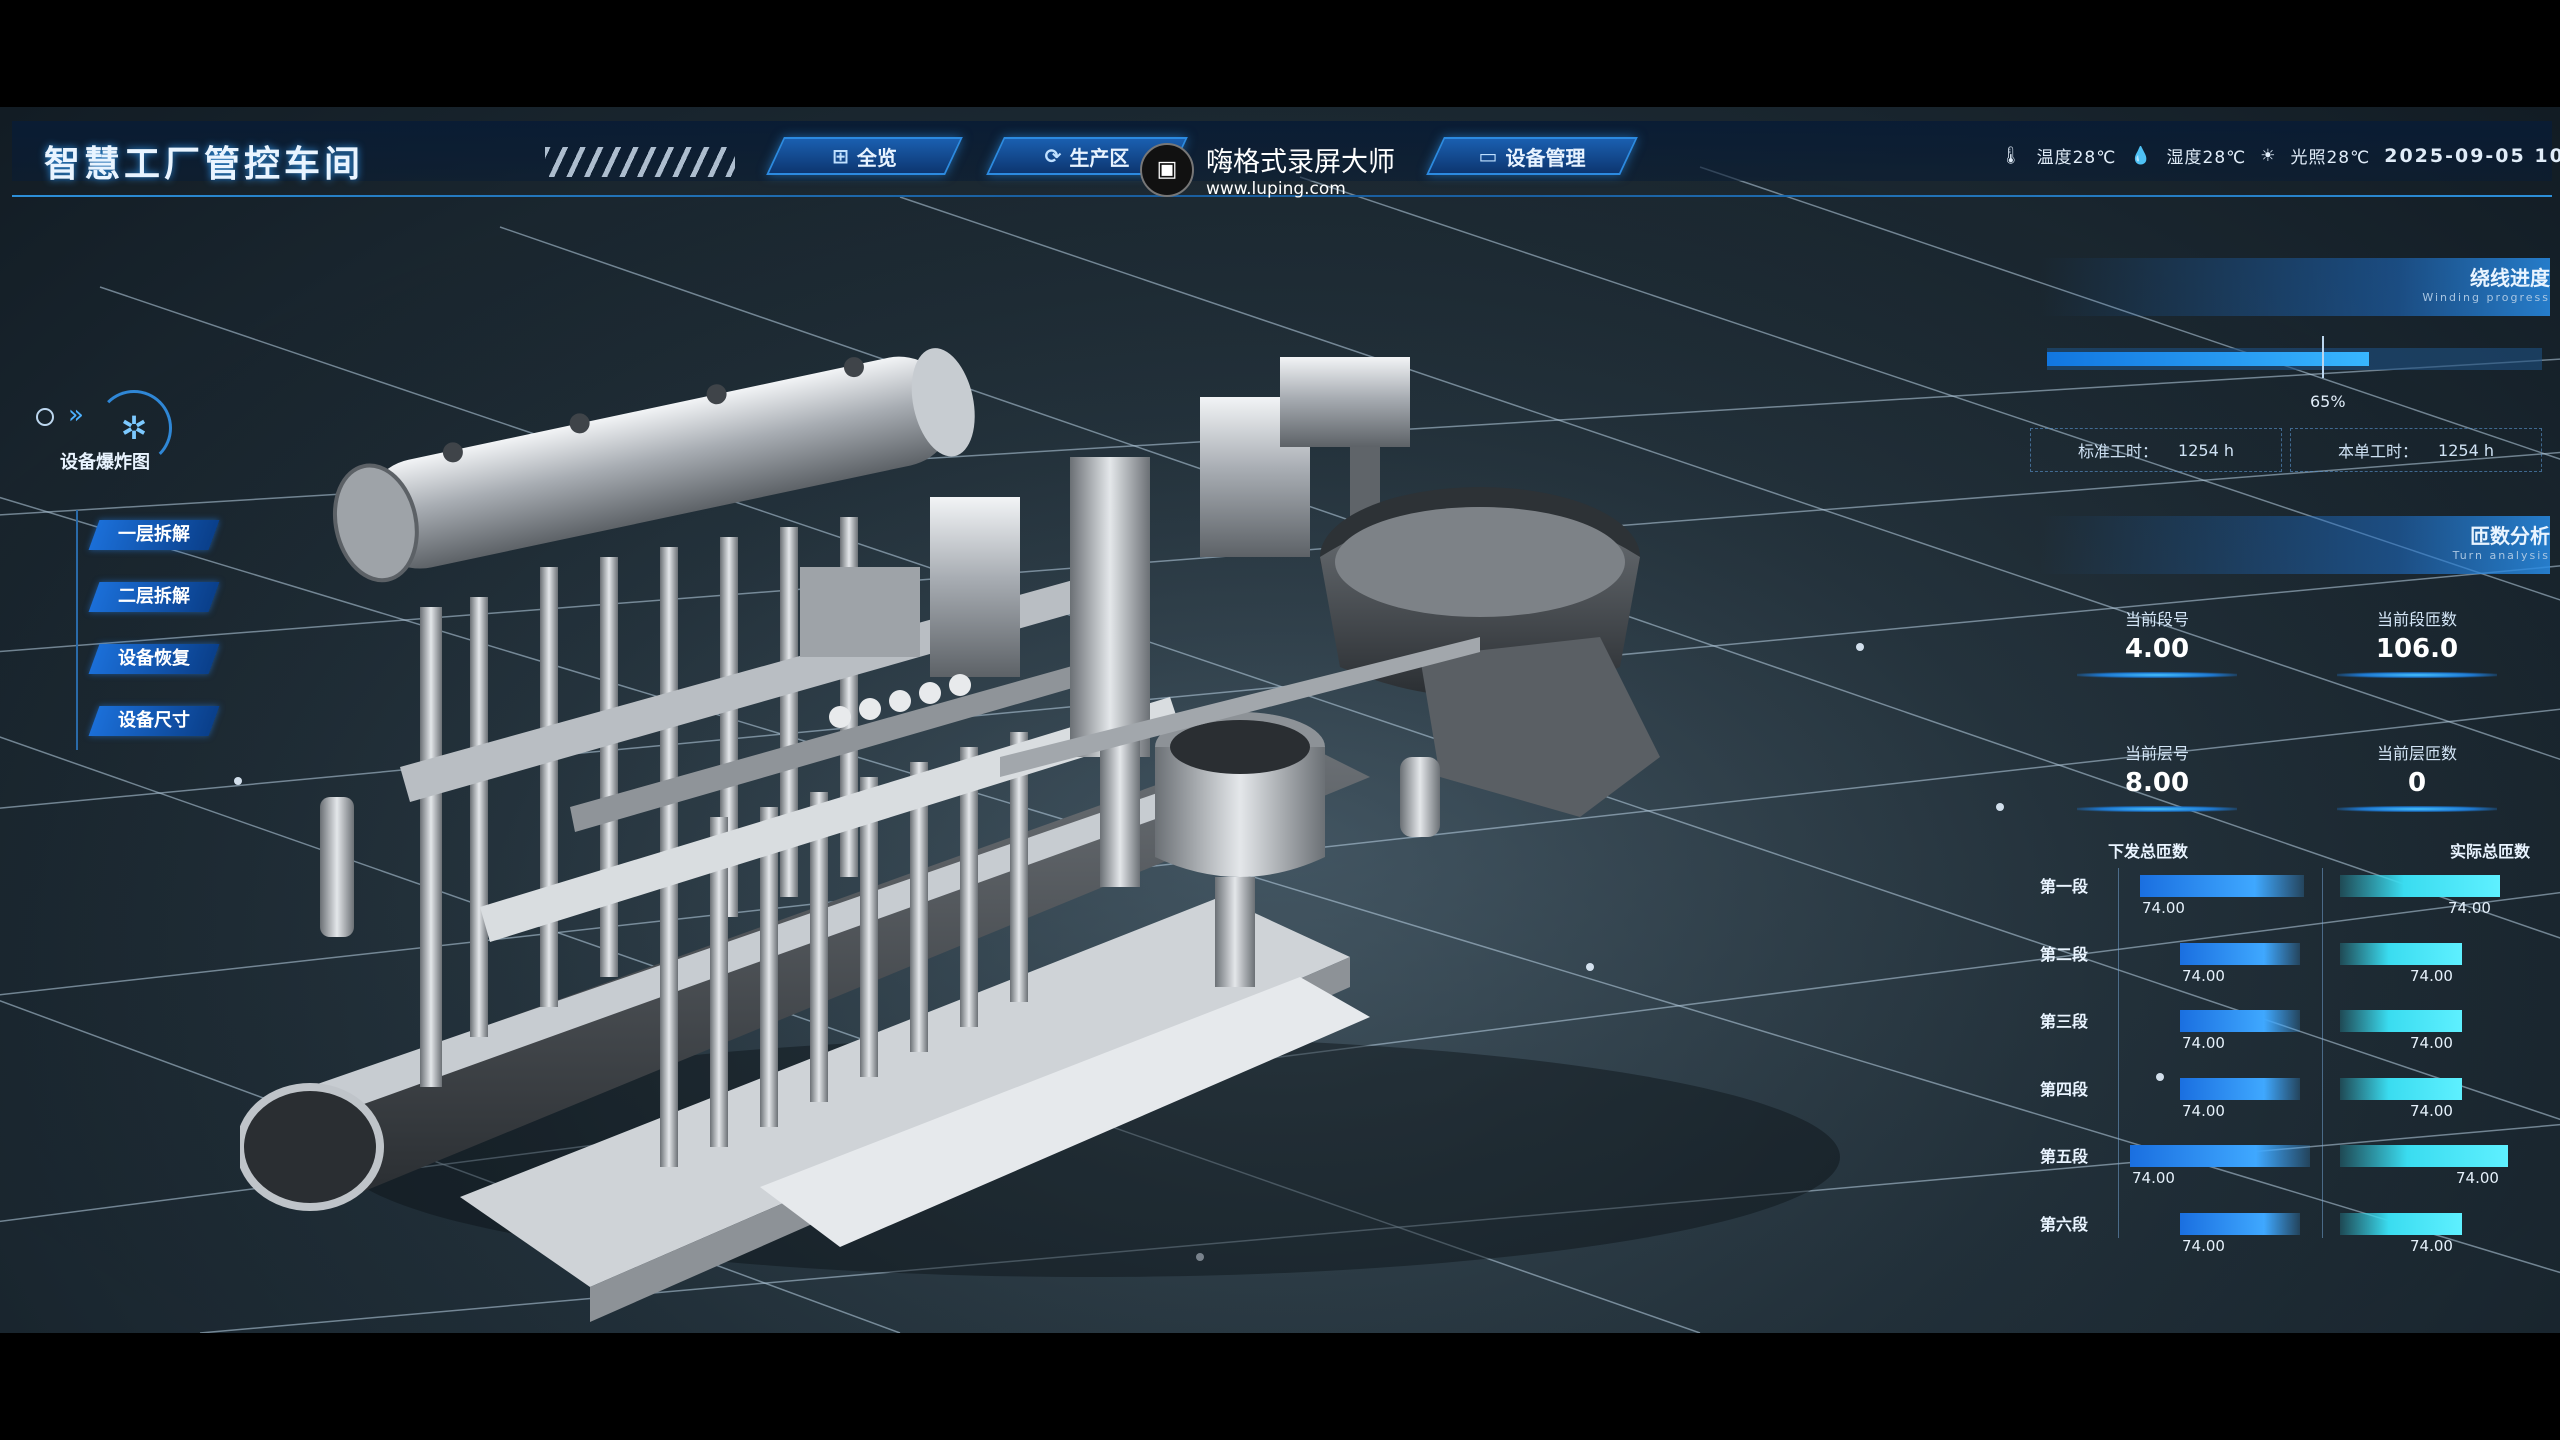 The height and width of the screenshot is (1440, 2560). What do you see at coordinates (2156, 753) in the screenshot?
I see `current-layer-label: 当前层号` at bounding box center [2156, 753].